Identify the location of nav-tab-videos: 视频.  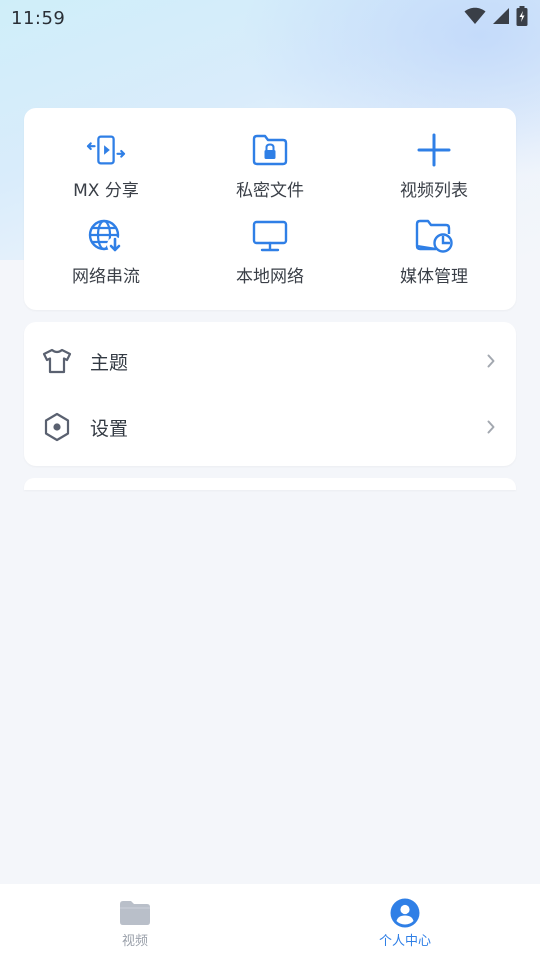
(135, 922).